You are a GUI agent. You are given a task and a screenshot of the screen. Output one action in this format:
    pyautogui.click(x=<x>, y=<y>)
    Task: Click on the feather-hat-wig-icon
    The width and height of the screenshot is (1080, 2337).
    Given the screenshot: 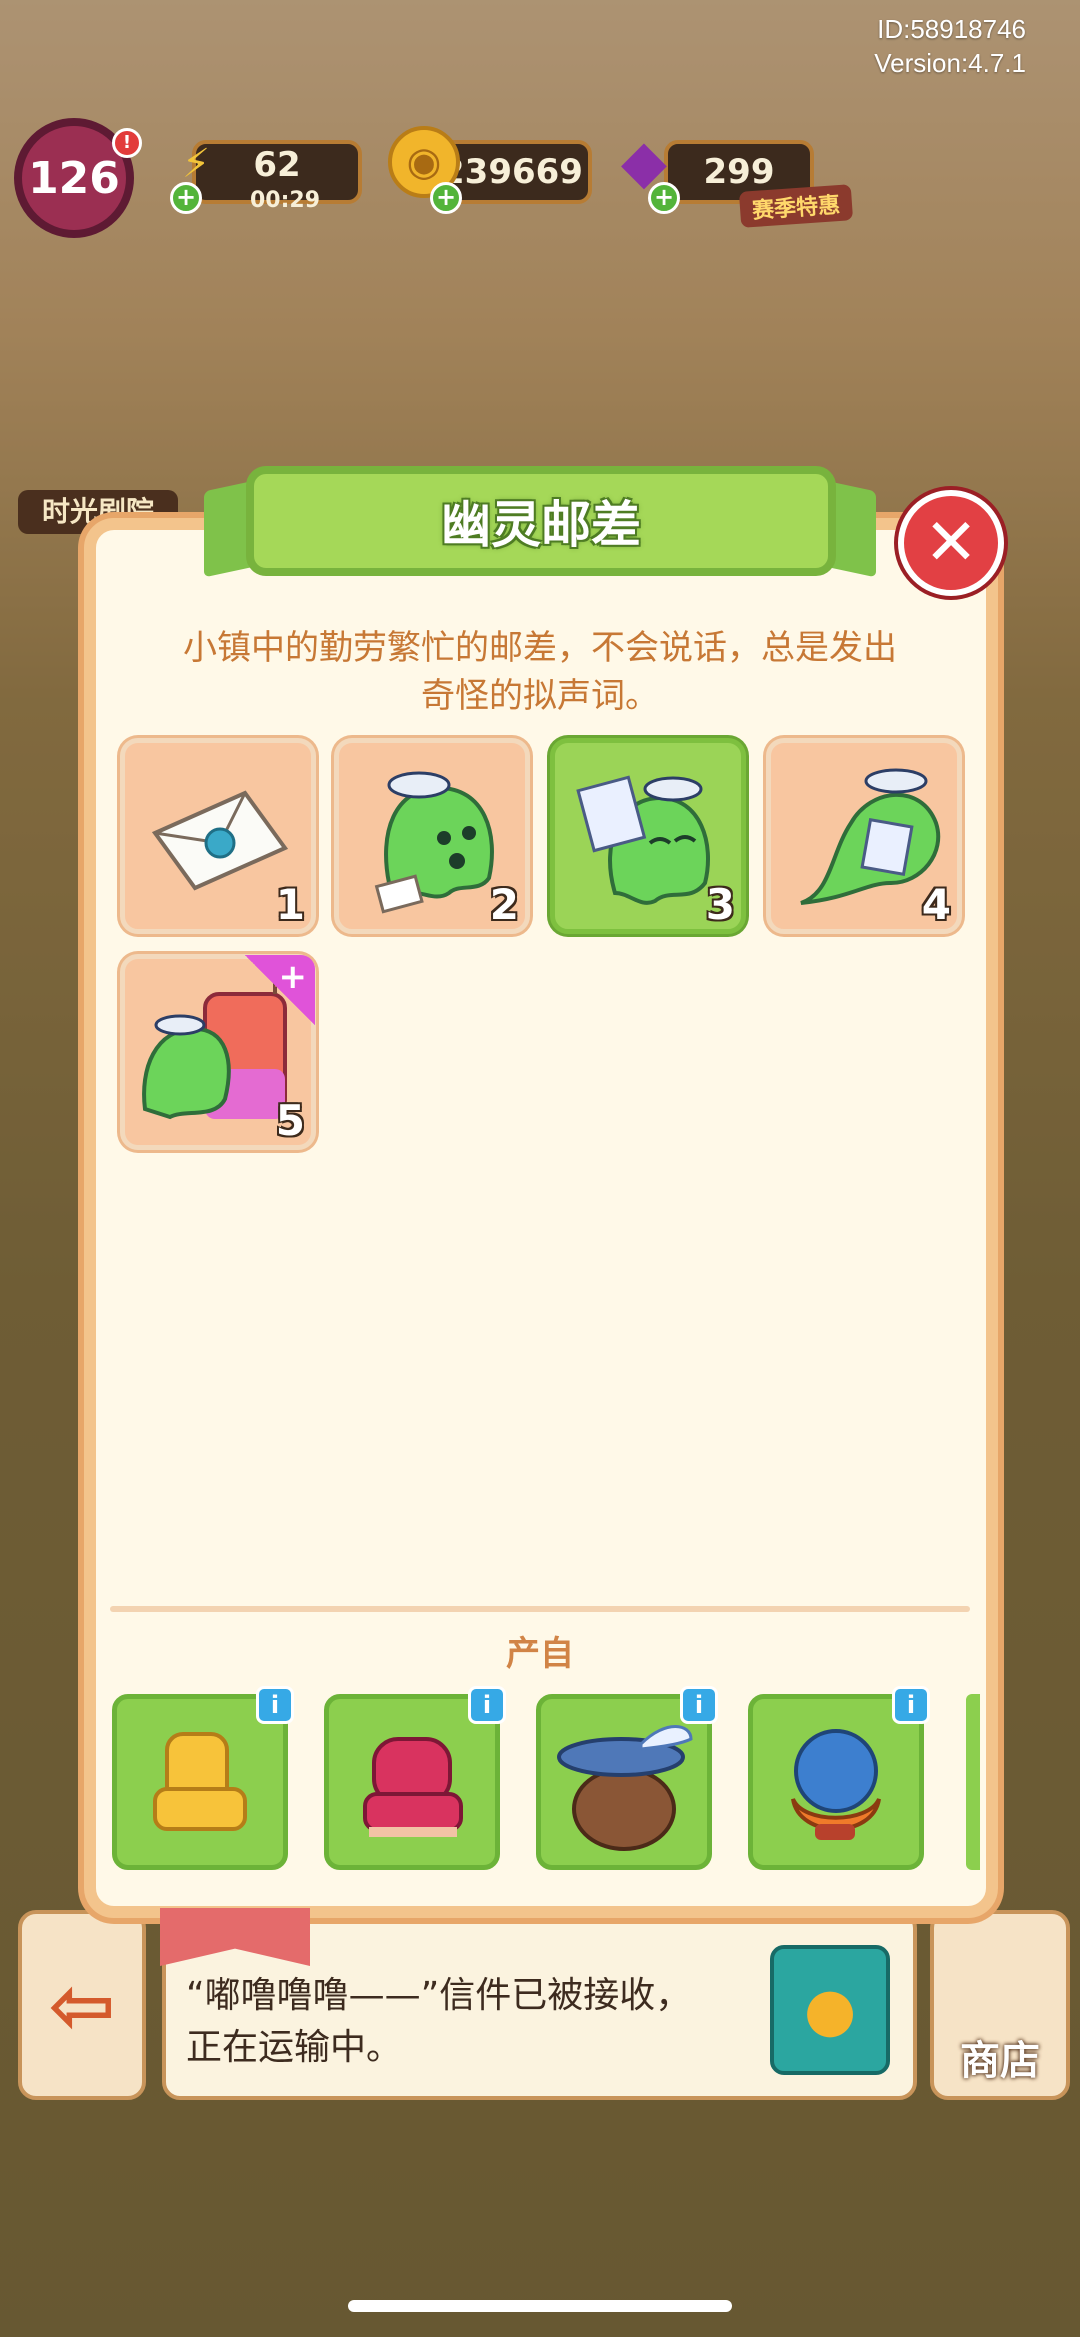 What is the action you would take?
    pyautogui.click(x=625, y=1788)
    